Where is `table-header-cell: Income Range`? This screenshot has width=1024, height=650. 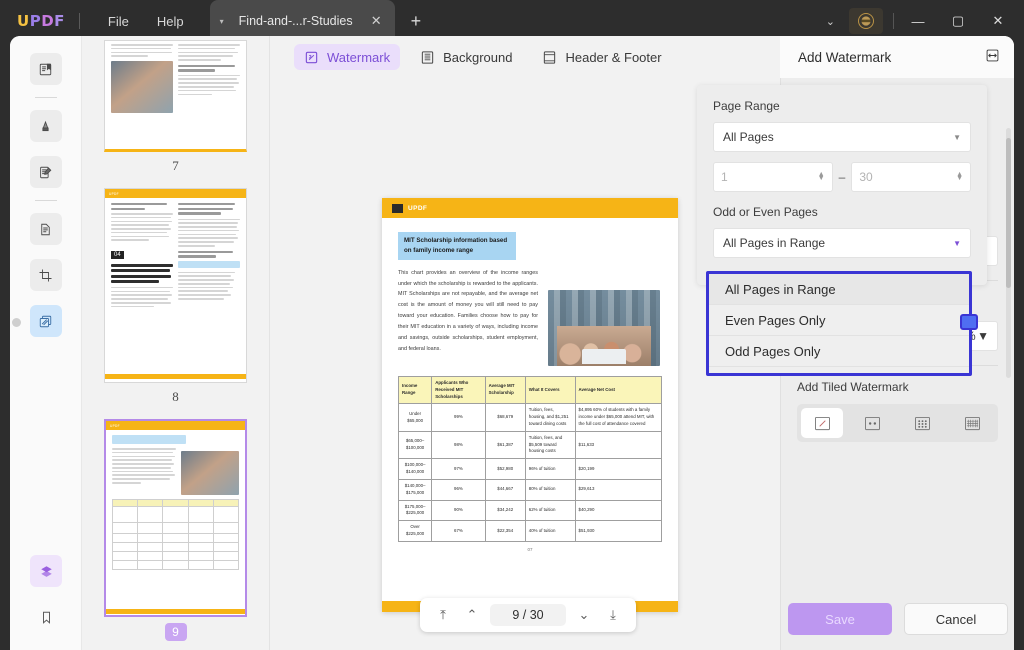
table-header-cell: Income Range is located at coordinates (415, 390).